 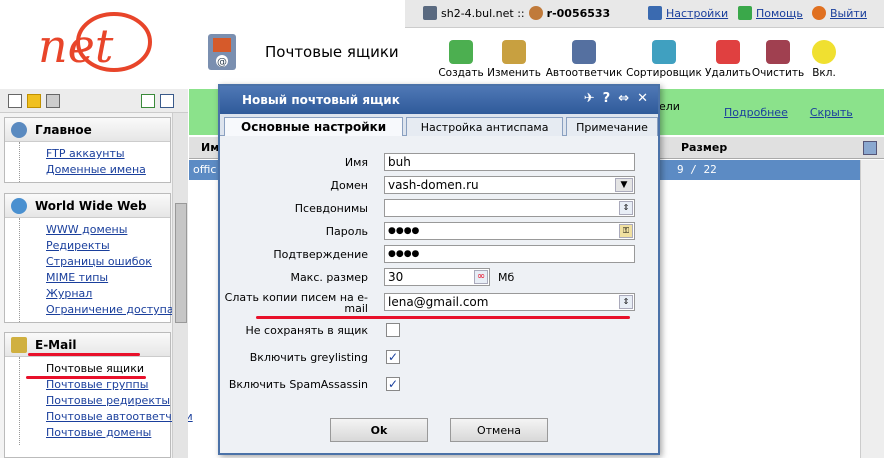 What do you see at coordinates (831, 112) in the screenshot?
I see `hide-link: Скрыть` at bounding box center [831, 112].